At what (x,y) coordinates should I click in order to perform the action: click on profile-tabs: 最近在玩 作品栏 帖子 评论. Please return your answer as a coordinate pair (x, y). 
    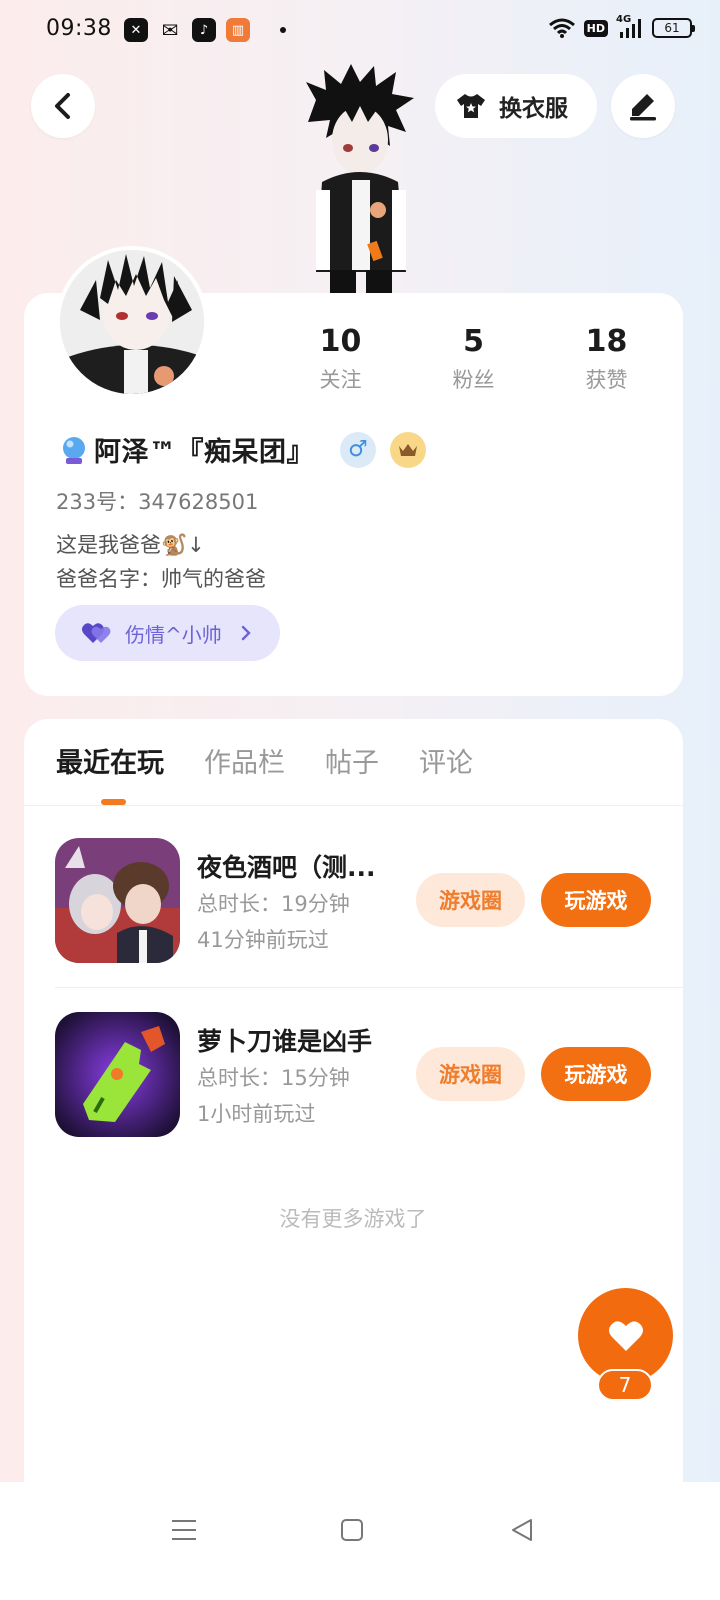
    Looking at the image, I should click on (264, 764).